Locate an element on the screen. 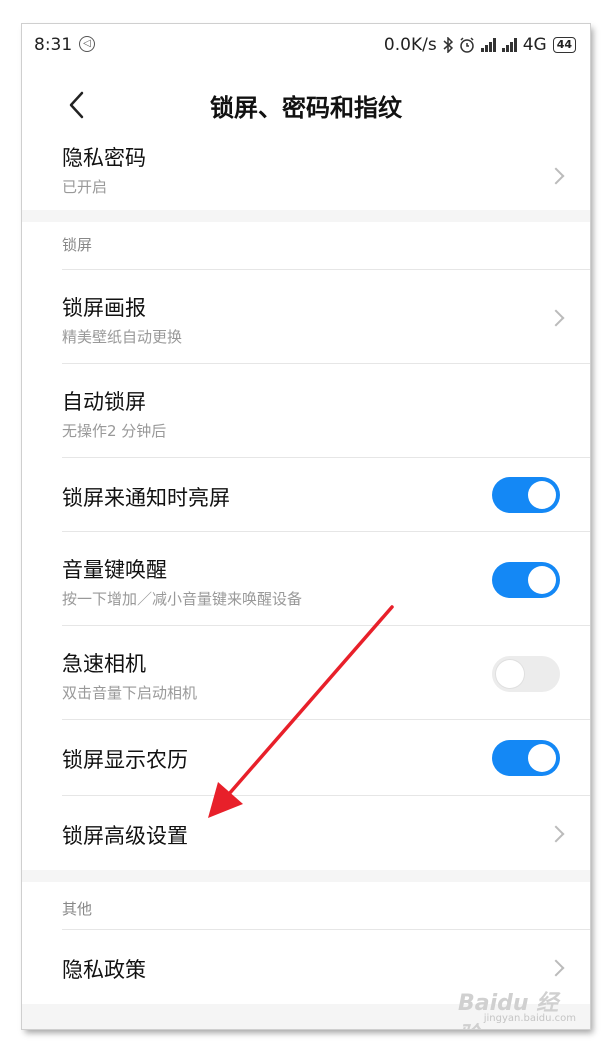  volume-key-wake-desc: 按一下增加／减小音量键来唤醒设备 is located at coordinates (182, 599).